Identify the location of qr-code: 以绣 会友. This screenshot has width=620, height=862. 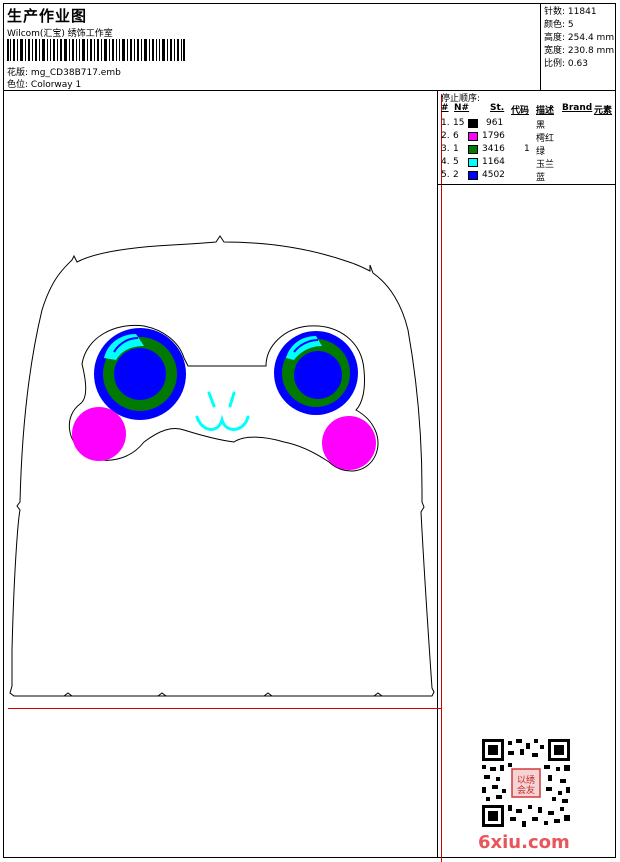
(526, 783).